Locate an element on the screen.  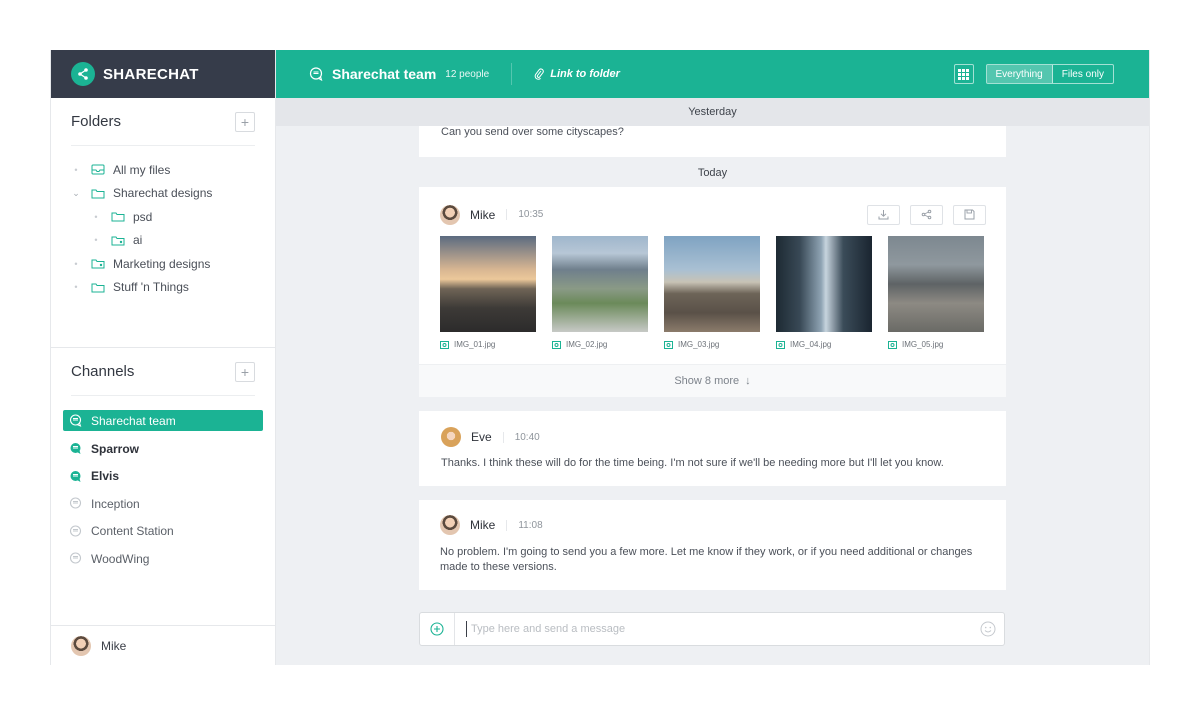
message-time: 11:08 is located at coordinates (524, 525).